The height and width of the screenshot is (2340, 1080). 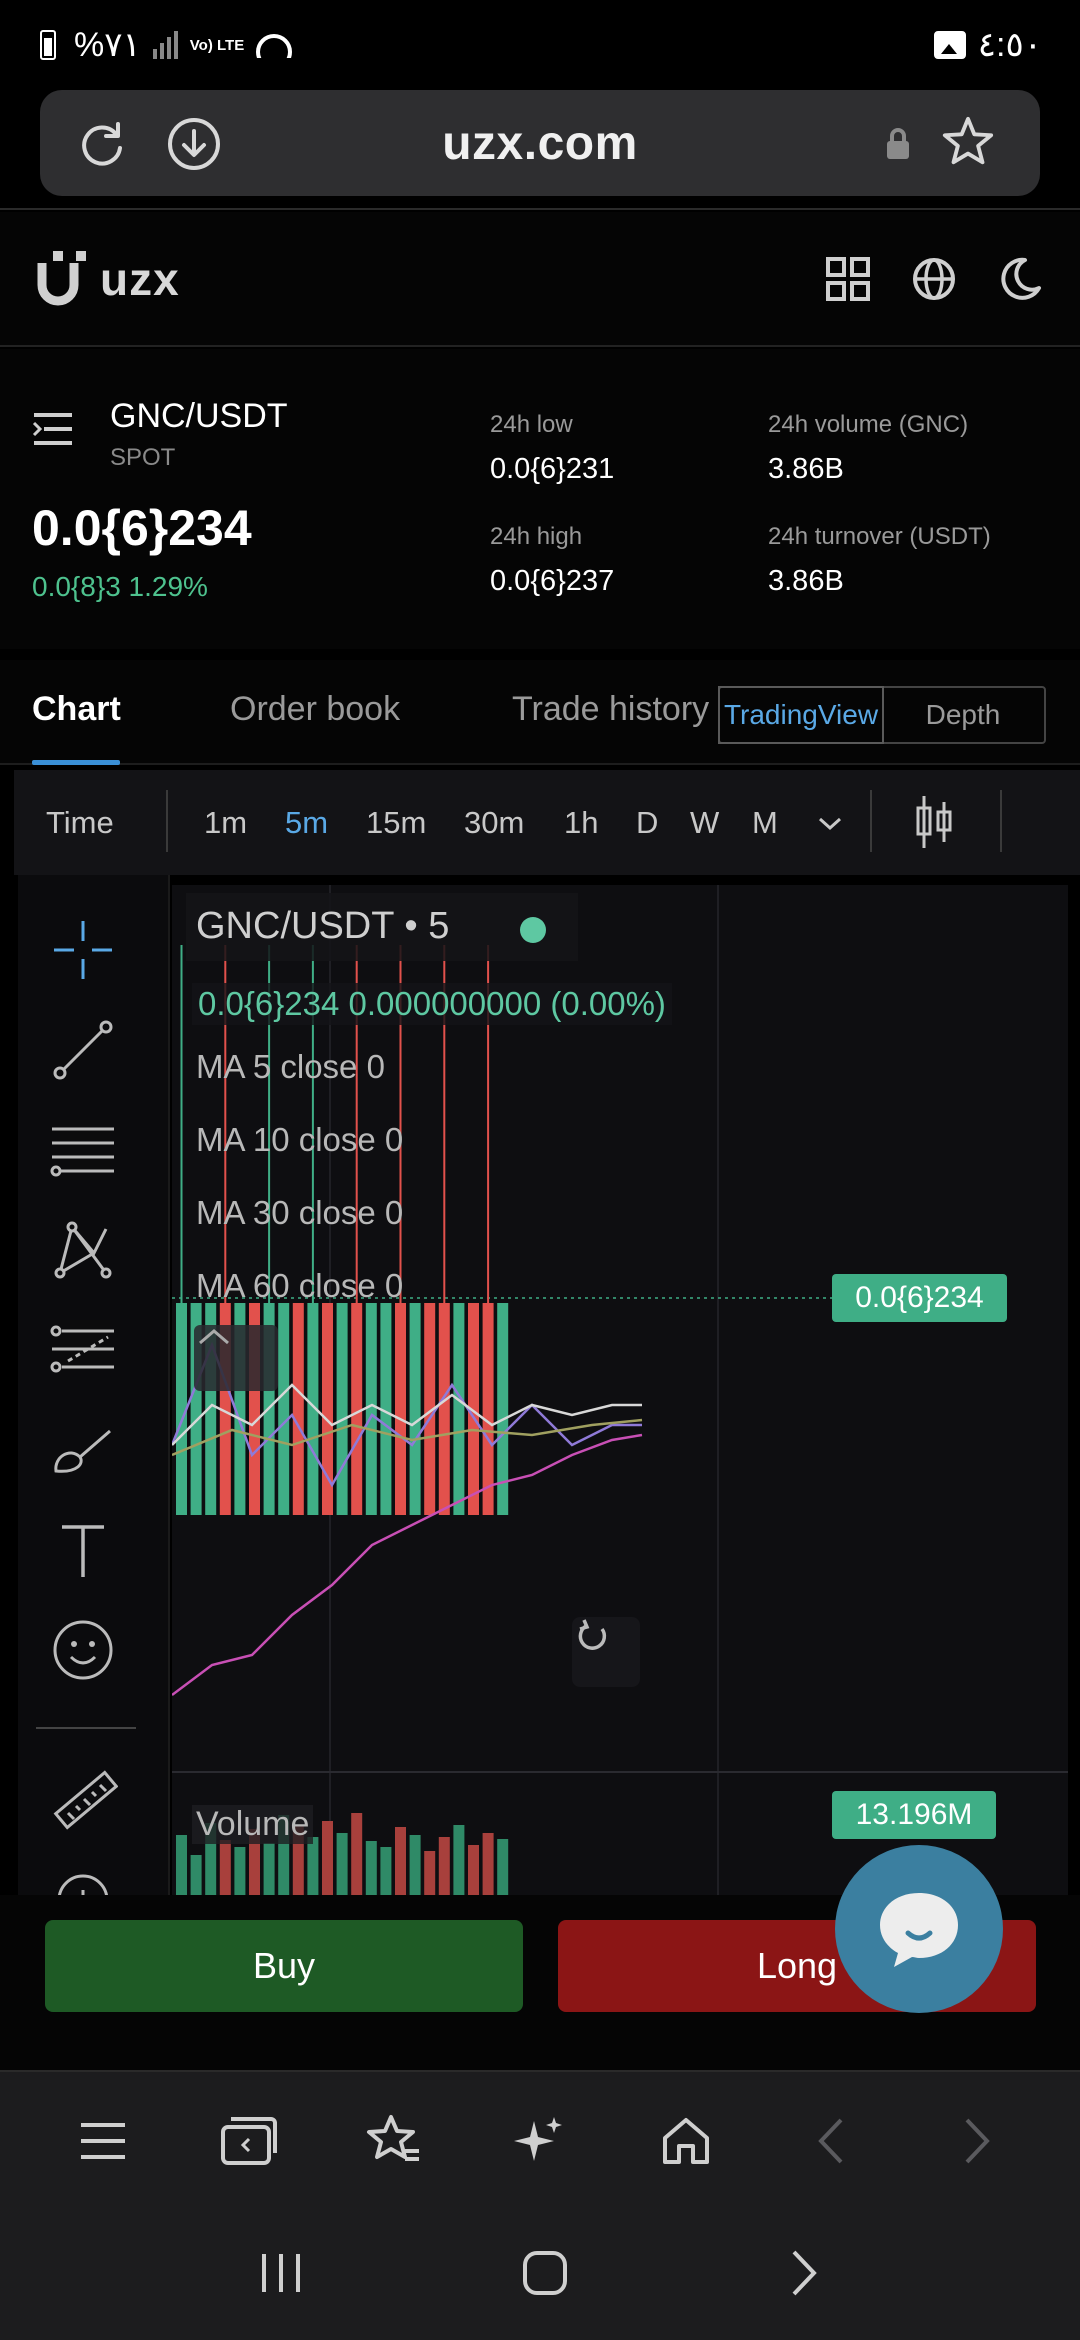 I want to click on chart-type-toggle: TradingView Depth, so click(x=882, y=715).